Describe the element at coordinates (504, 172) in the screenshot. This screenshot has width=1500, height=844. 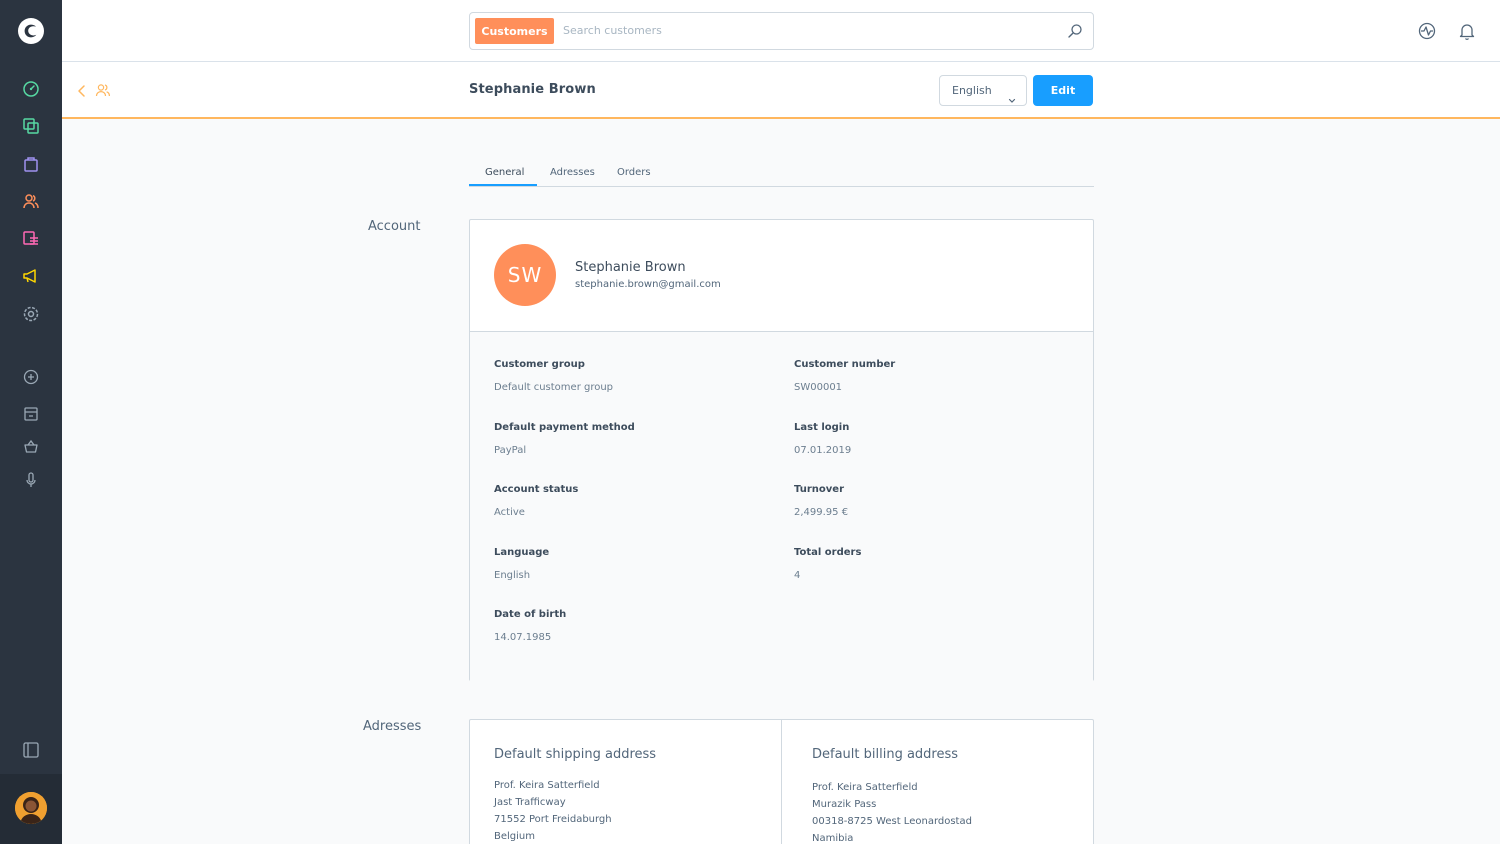
I see `tab-general: General` at that location.